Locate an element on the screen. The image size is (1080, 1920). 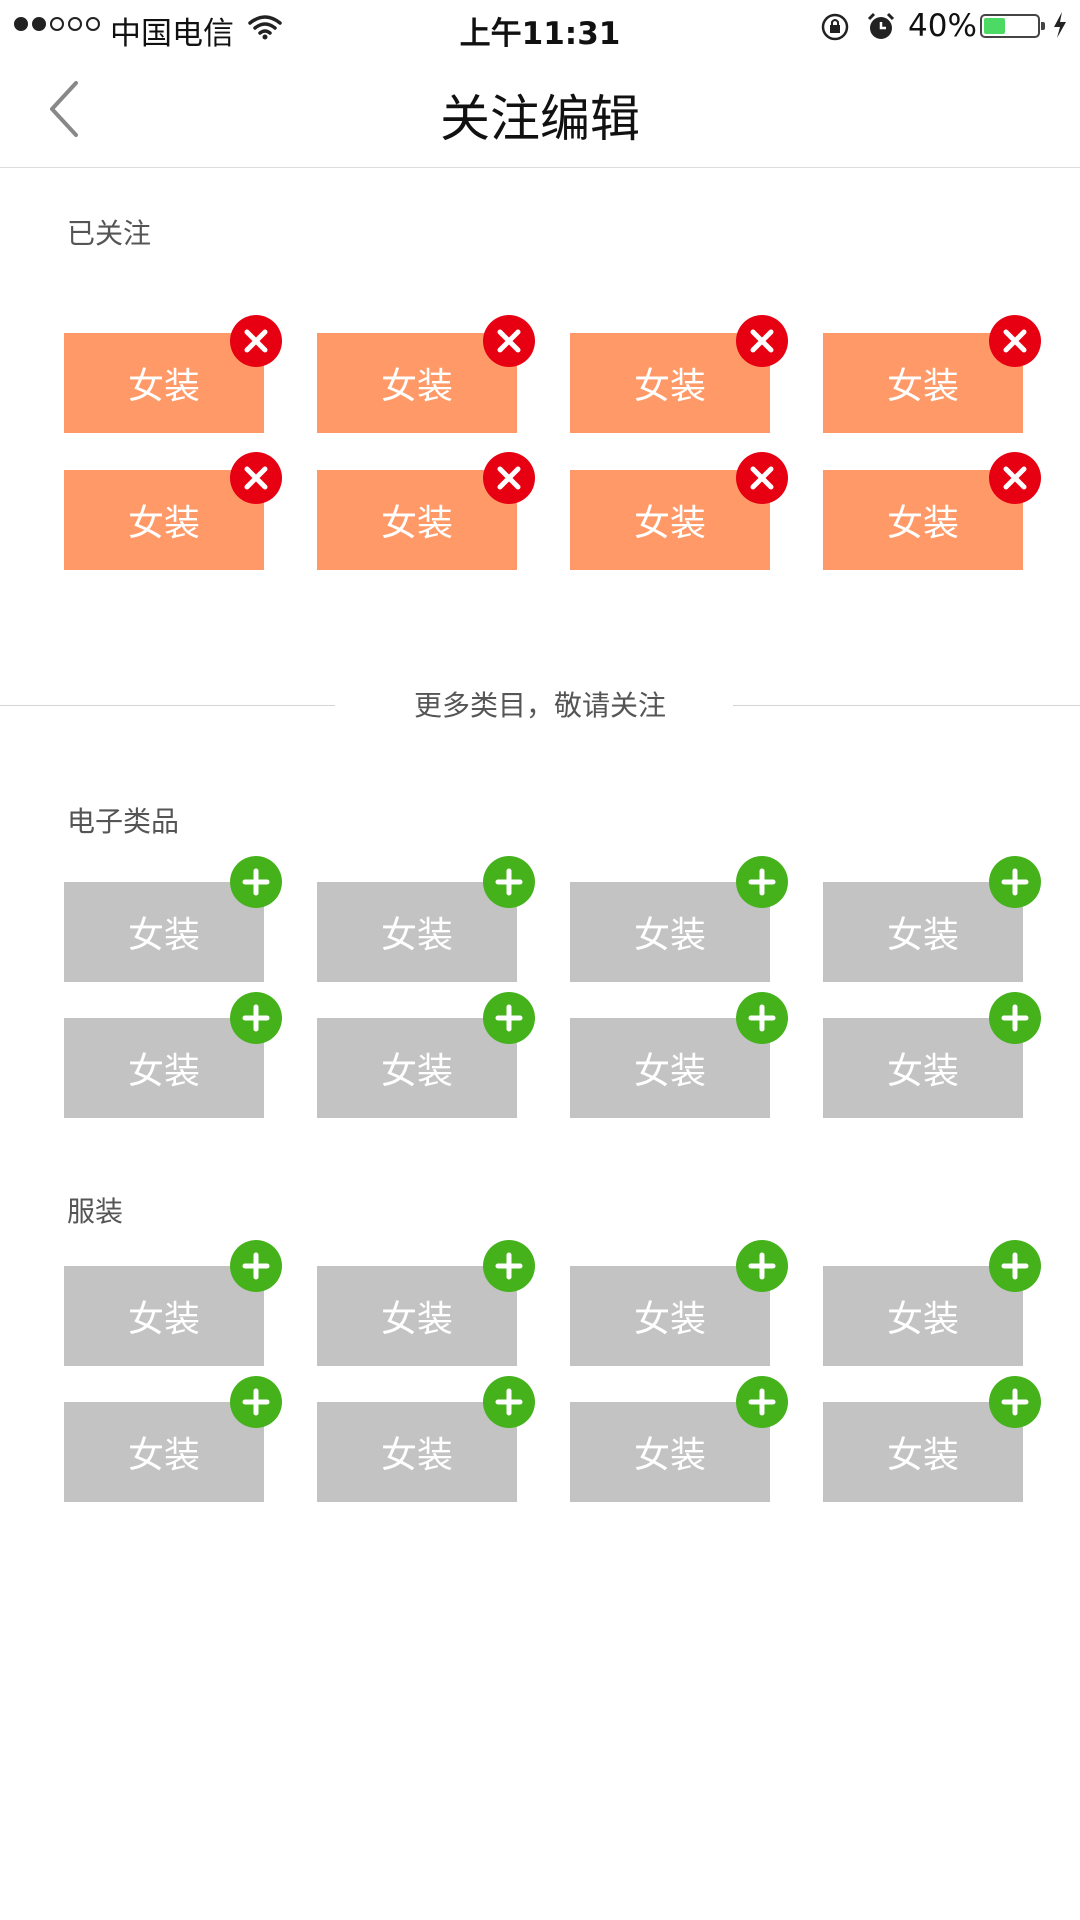
battery-percent: 40% is located at coordinates (942, 26).